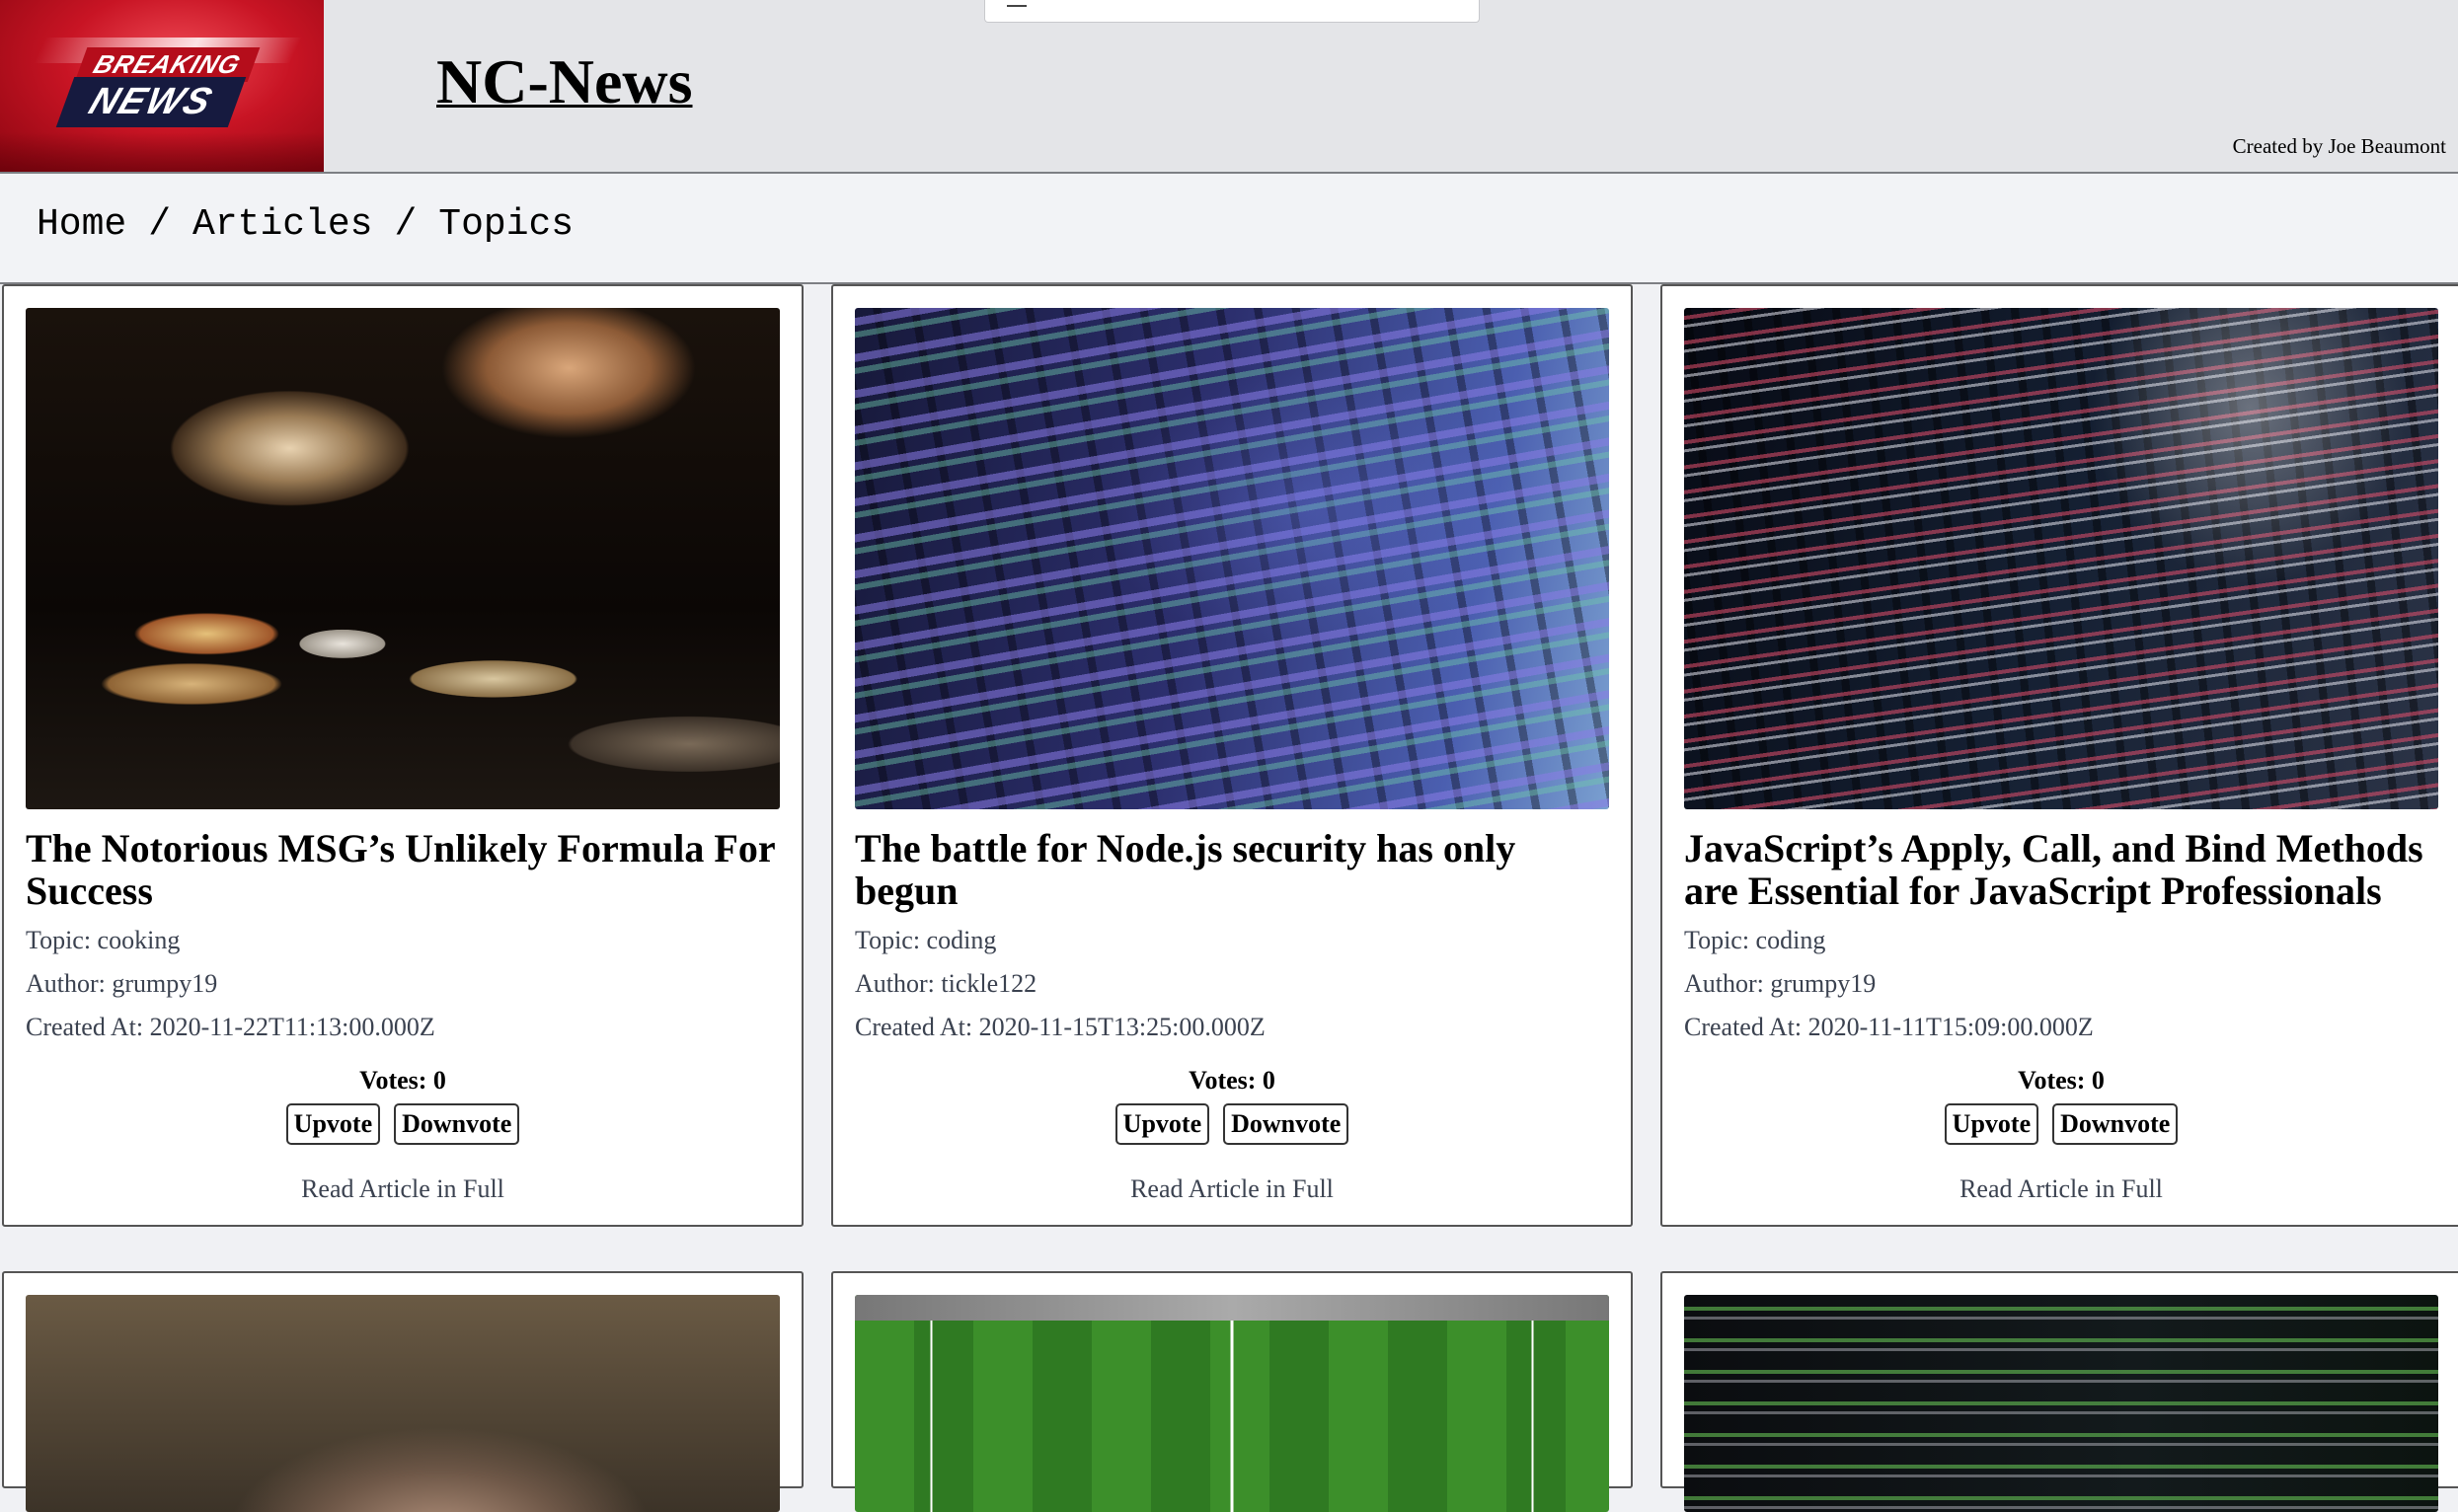 The width and height of the screenshot is (2458, 1512). What do you see at coordinates (103, 940) in the screenshot?
I see `article-topic: Topic: cooking` at bounding box center [103, 940].